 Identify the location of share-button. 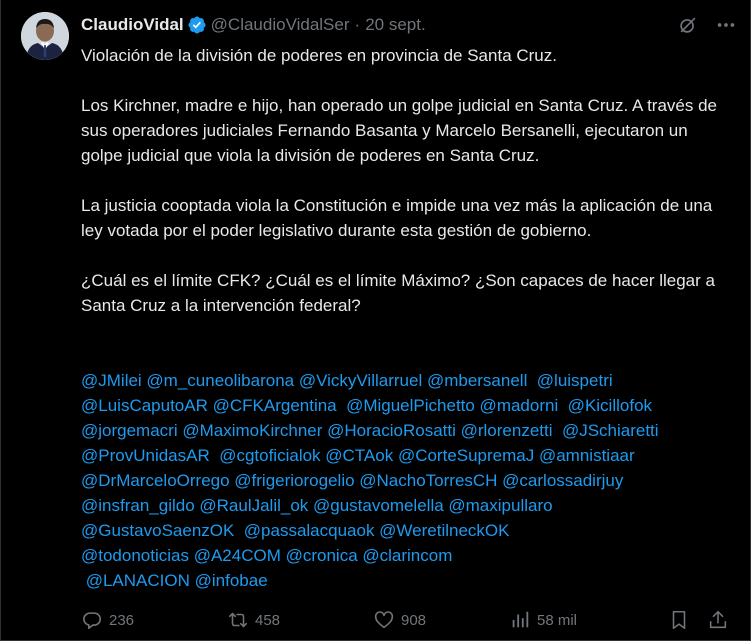
(718, 620).